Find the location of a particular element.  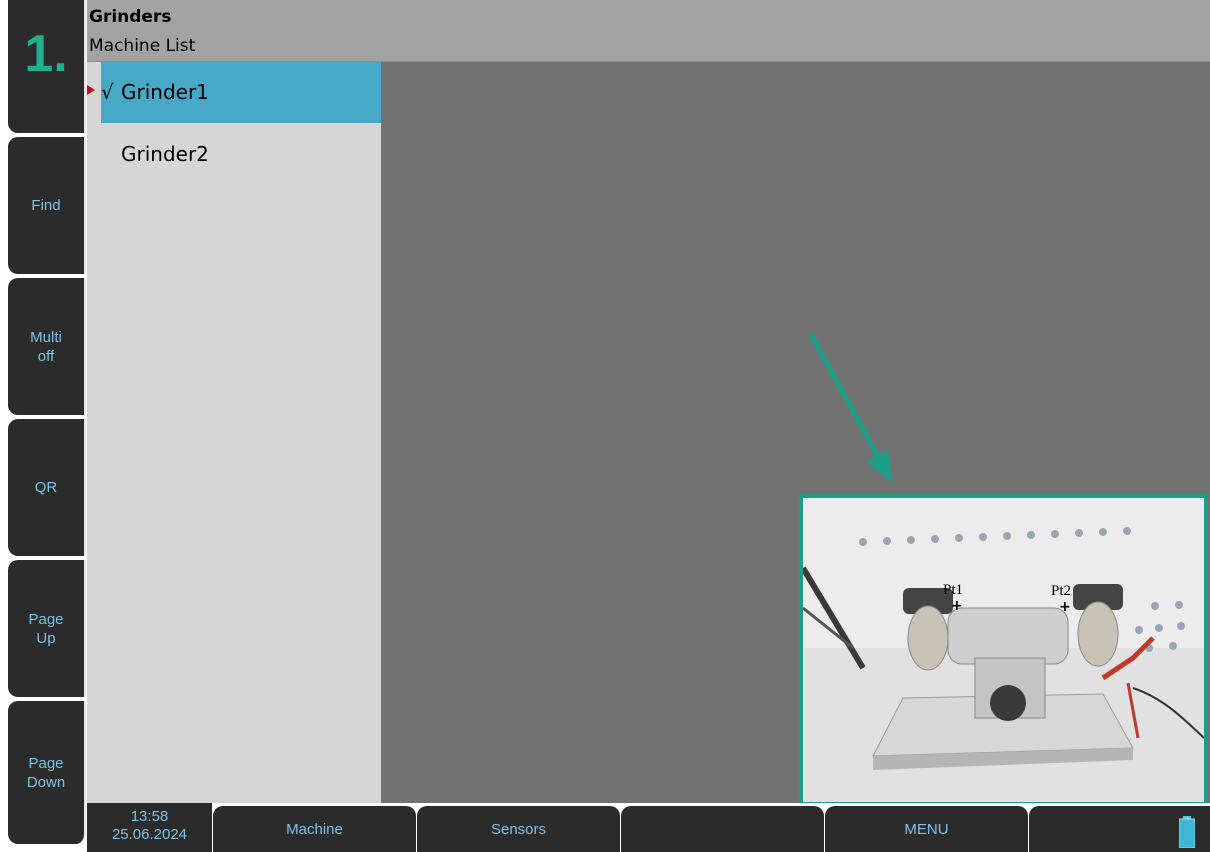

multi-label-2: off is located at coordinates (46, 356).